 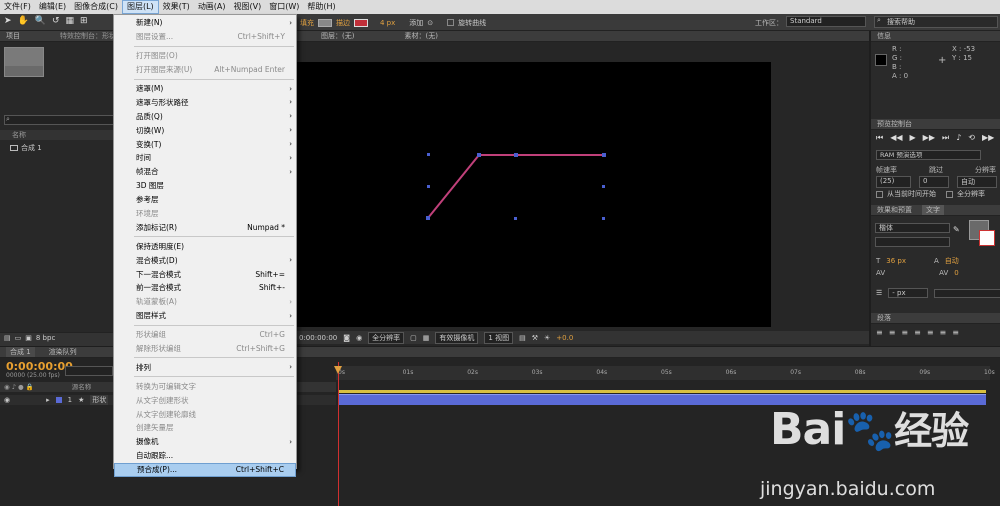 I want to click on menu-item: 切换(W) ›, so click(x=205, y=130).